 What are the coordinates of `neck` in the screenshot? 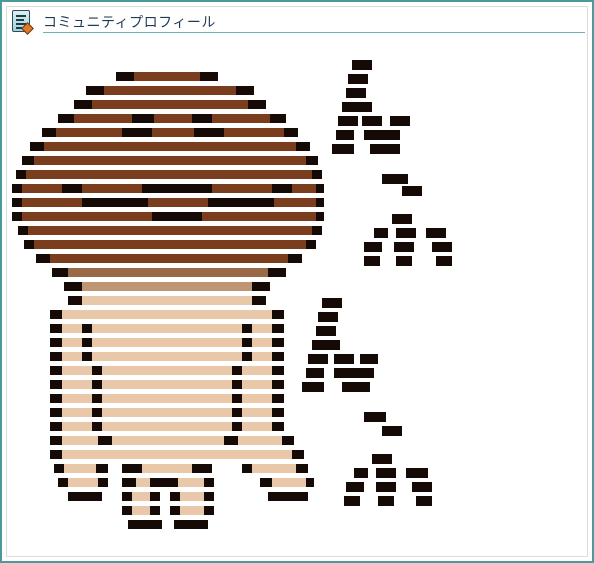 It's located at (167, 279).